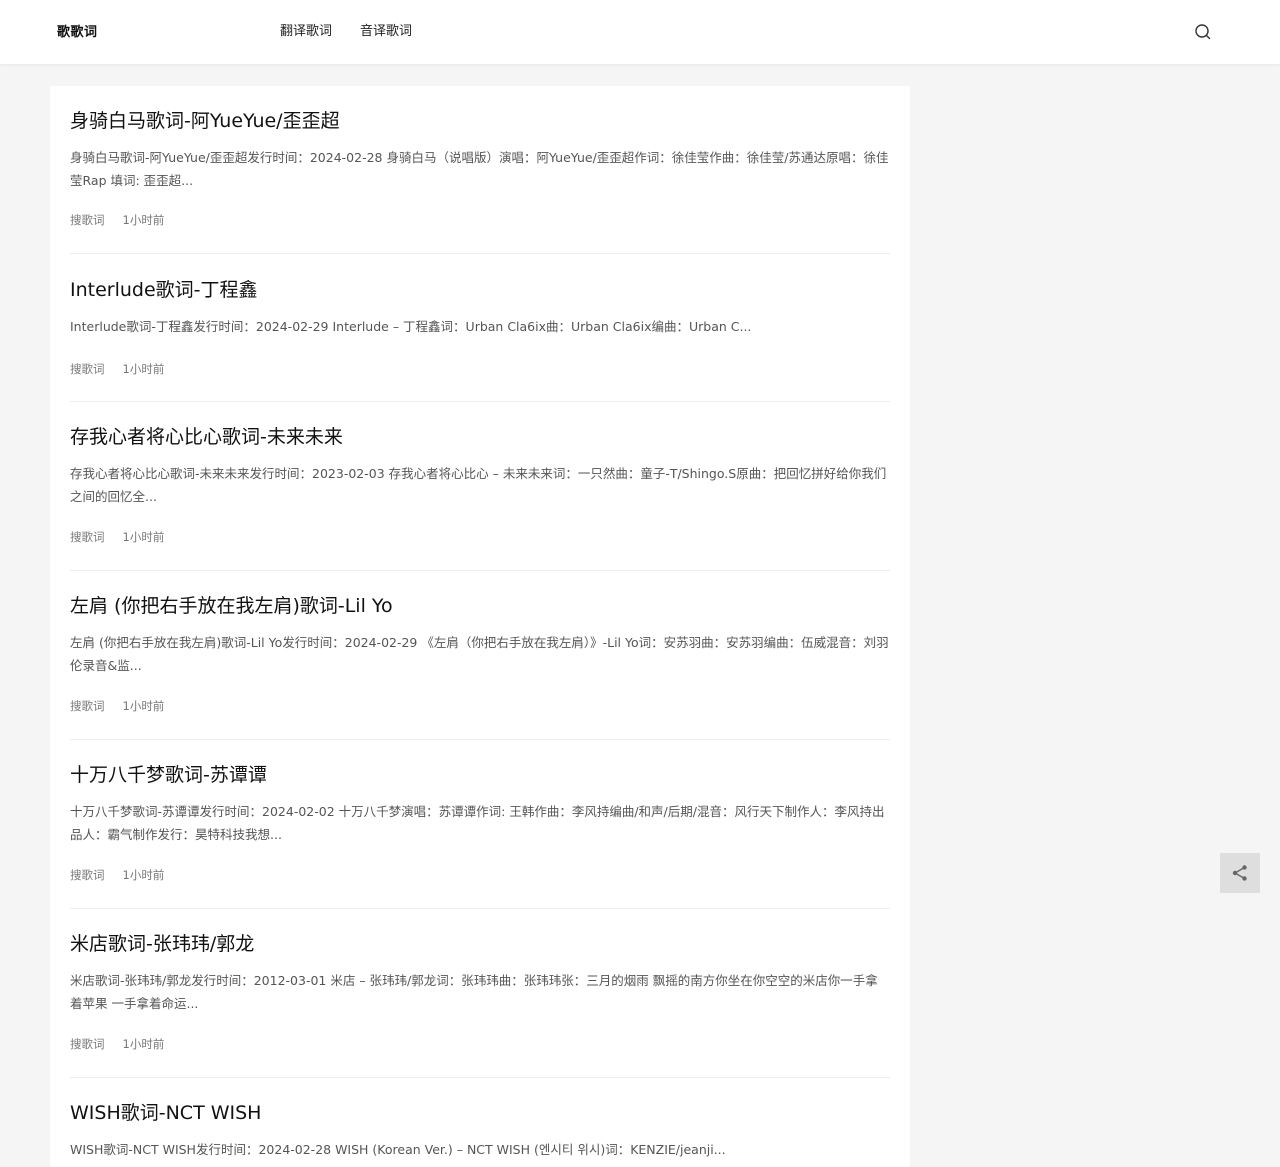  Describe the element at coordinates (77, 33) in the screenshot. I see `site-logo: 歌歌词` at that location.